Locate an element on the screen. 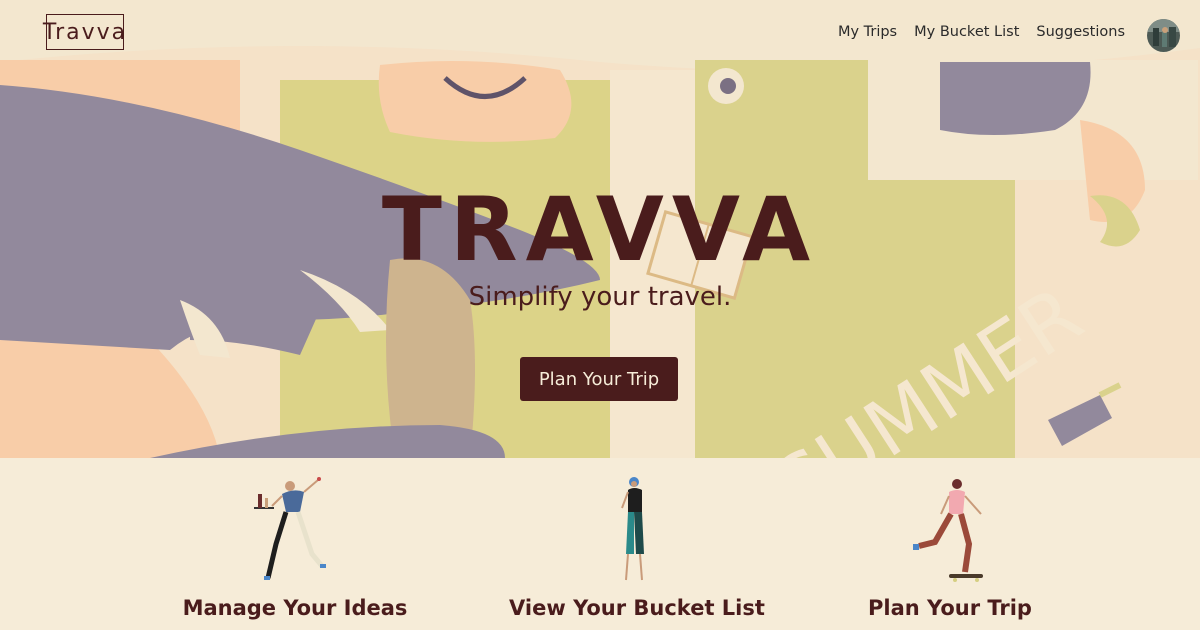  plan-your-trip-button: Plan Your Trip is located at coordinates (599, 379).